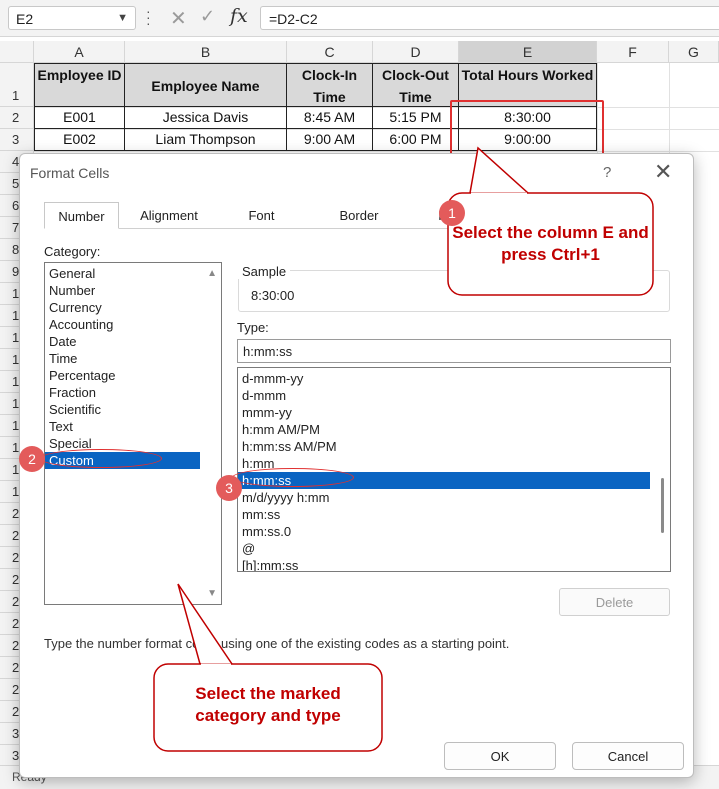  I want to click on callout-1-text: Select the column E and press Ctrl+1, so click(550, 244).